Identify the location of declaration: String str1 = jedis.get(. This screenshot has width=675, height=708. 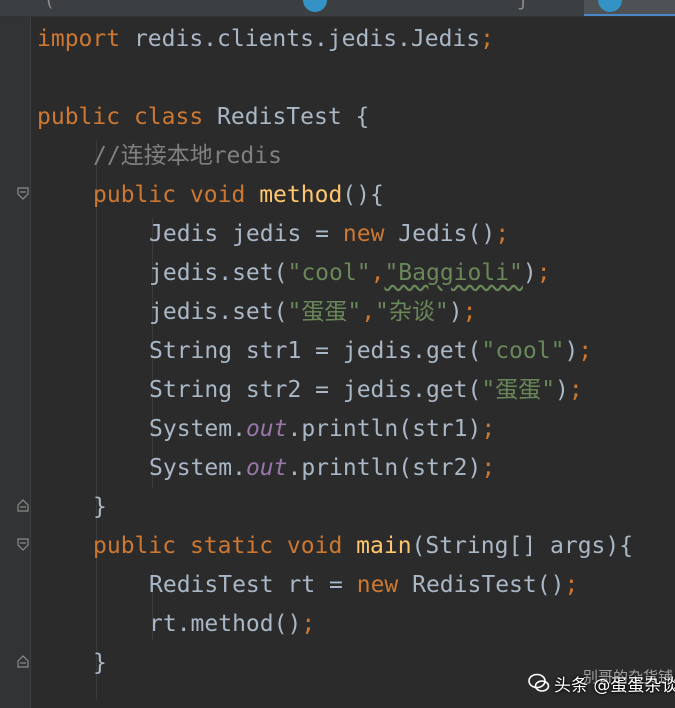
(315, 351).